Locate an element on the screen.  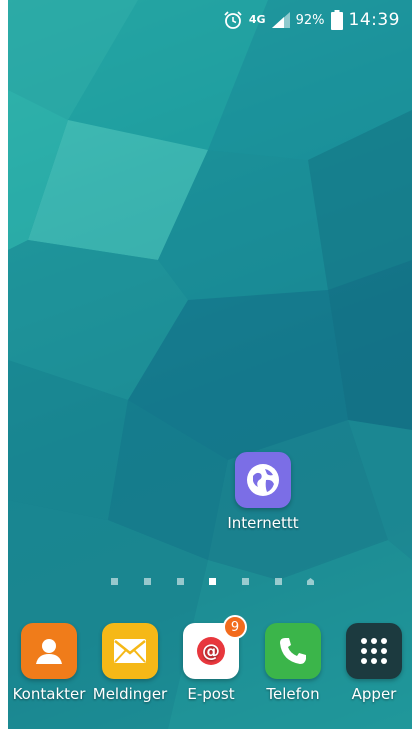
page-dot-4-active is located at coordinates (212, 581).